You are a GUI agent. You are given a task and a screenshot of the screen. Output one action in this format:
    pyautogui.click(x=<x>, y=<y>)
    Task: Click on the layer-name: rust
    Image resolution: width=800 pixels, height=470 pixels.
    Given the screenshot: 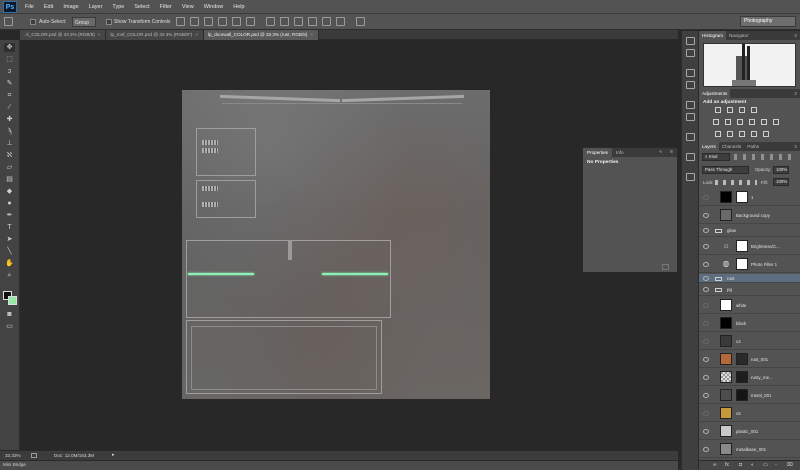 What is the action you would take?
    pyautogui.click(x=730, y=278)
    